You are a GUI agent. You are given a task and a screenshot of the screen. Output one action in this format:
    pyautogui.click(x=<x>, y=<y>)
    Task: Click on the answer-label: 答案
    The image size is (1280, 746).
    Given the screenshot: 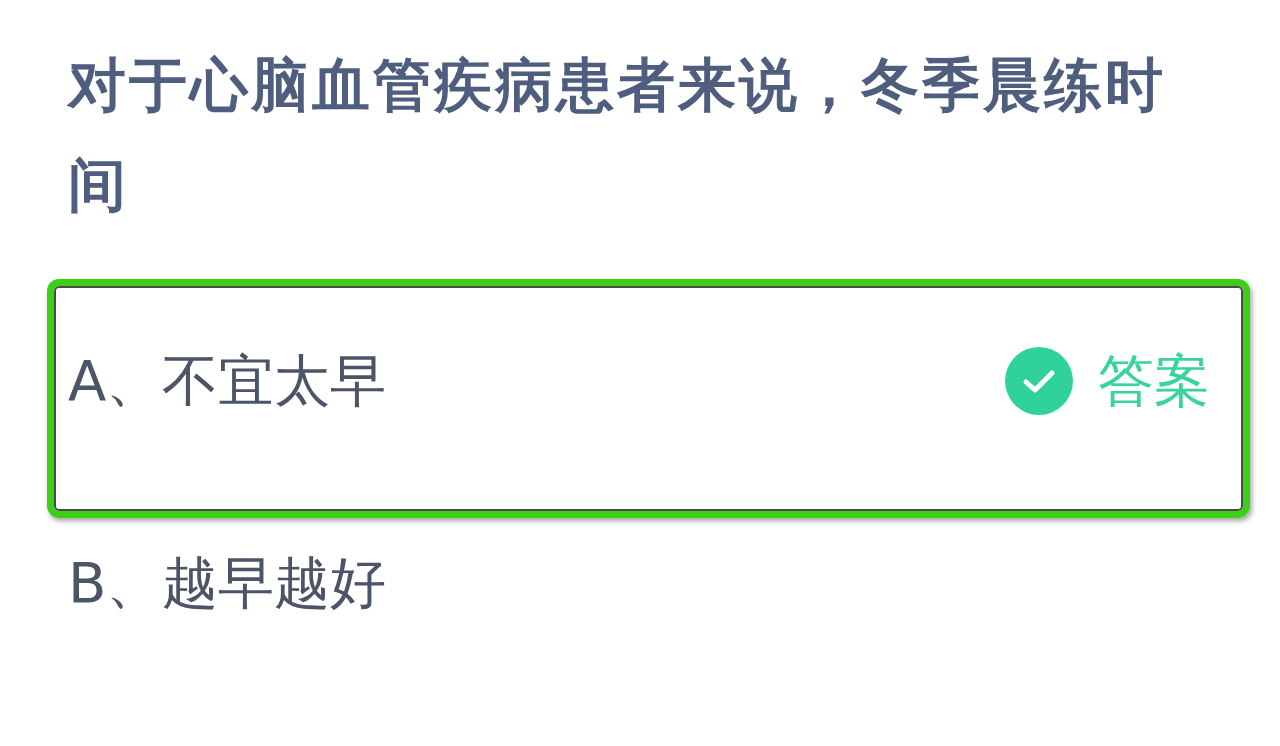 What is the action you would take?
    pyautogui.click(x=1154, y=381)
    